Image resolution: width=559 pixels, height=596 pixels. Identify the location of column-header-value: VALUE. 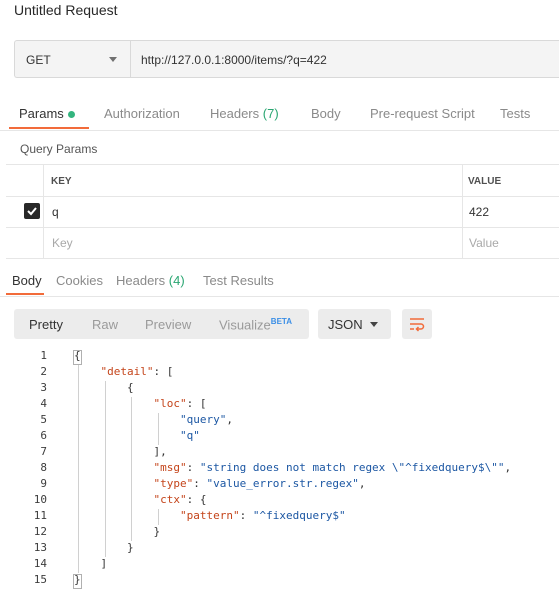
(485, 181).